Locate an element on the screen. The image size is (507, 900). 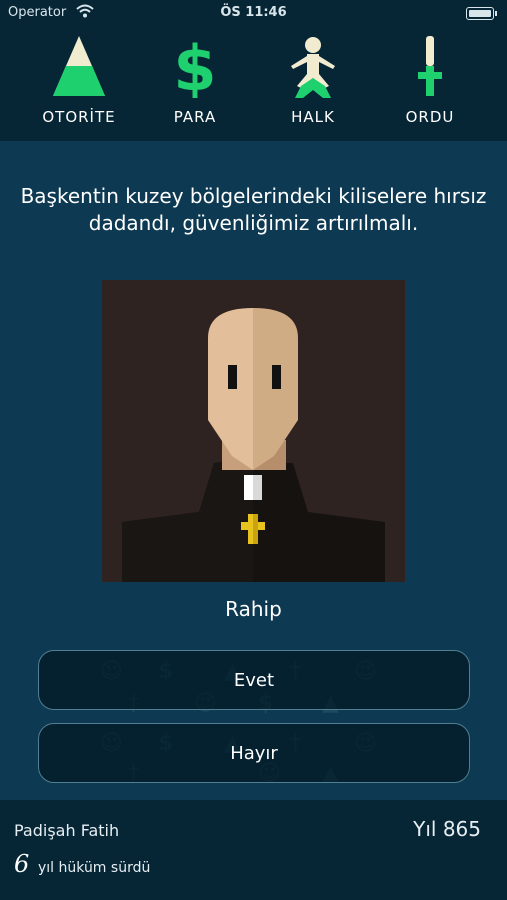
year-label: Yıl 865 is located at coordinates (447, 829).